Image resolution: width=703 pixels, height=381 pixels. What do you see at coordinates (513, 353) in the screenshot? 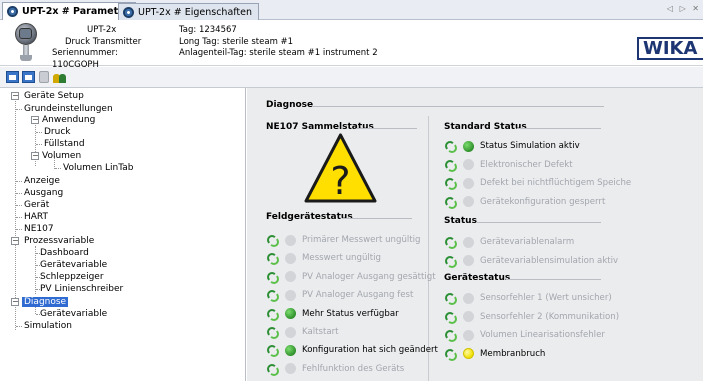
I see `status-label: Membranbruch` at bounding box center [513, 353].